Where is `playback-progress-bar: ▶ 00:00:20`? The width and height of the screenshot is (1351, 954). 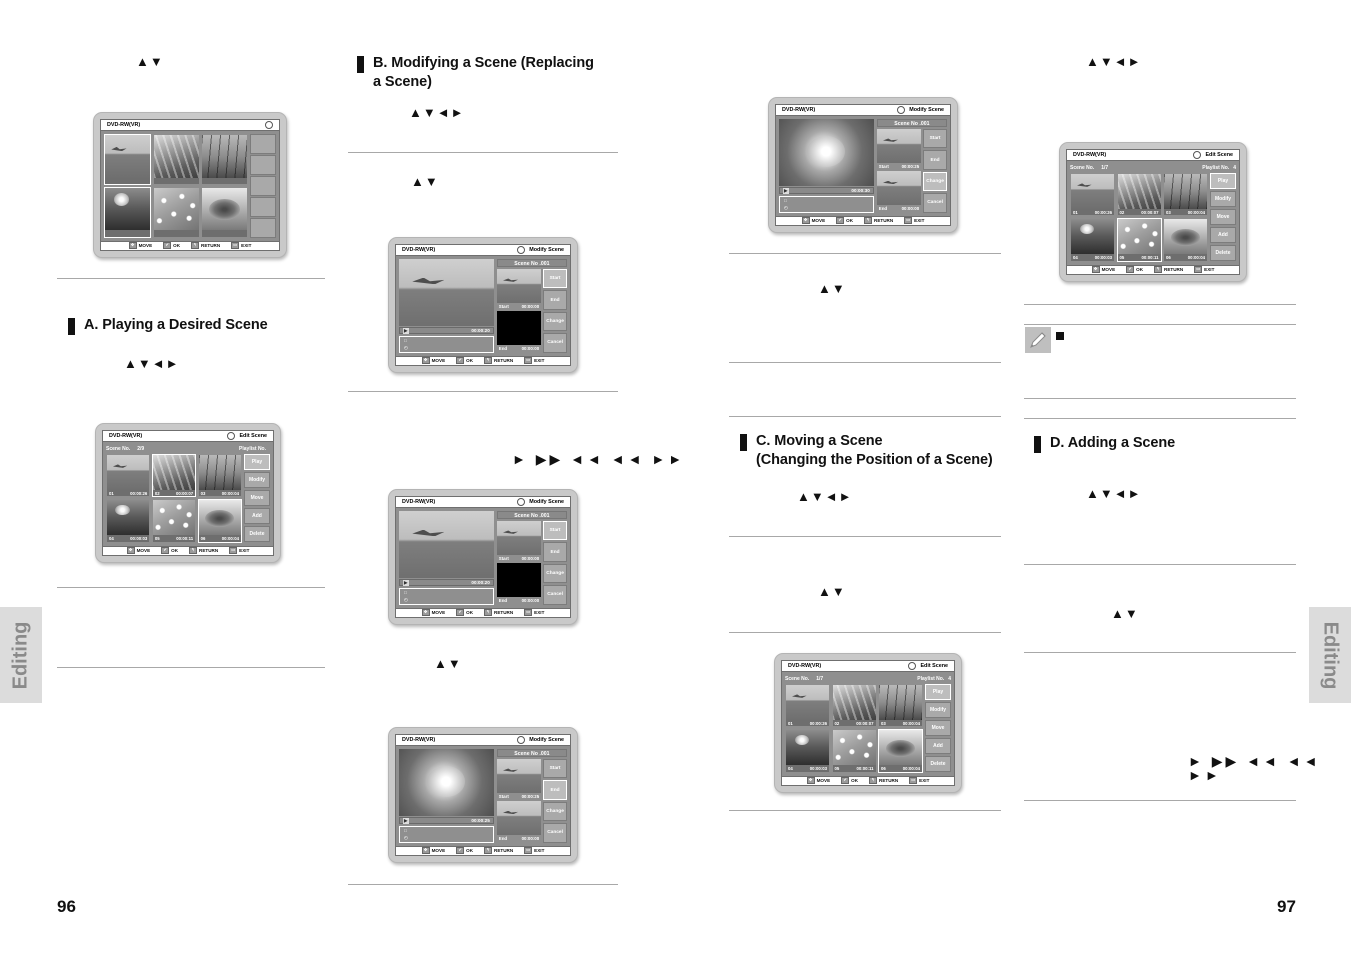
playback-progress-bar: ▶ 00:00:20 is located at coordinates (446, 582).